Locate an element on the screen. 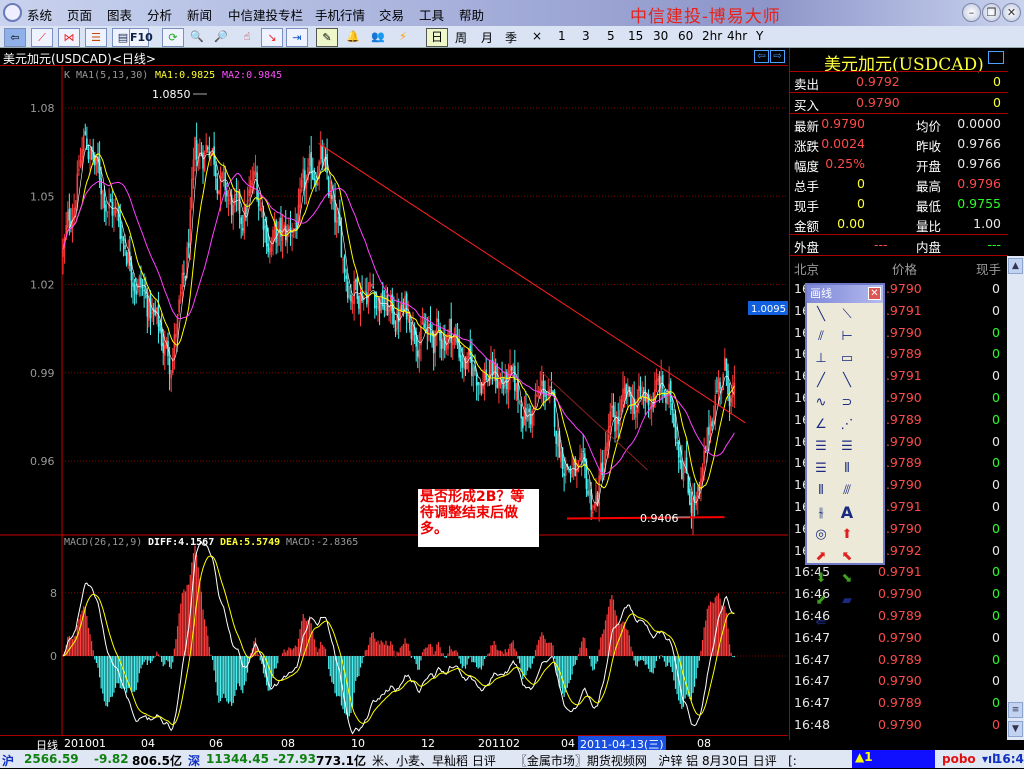 The image size is (1024, 769). line-tool-icon: ╲ is located at coordinates (821, 315).